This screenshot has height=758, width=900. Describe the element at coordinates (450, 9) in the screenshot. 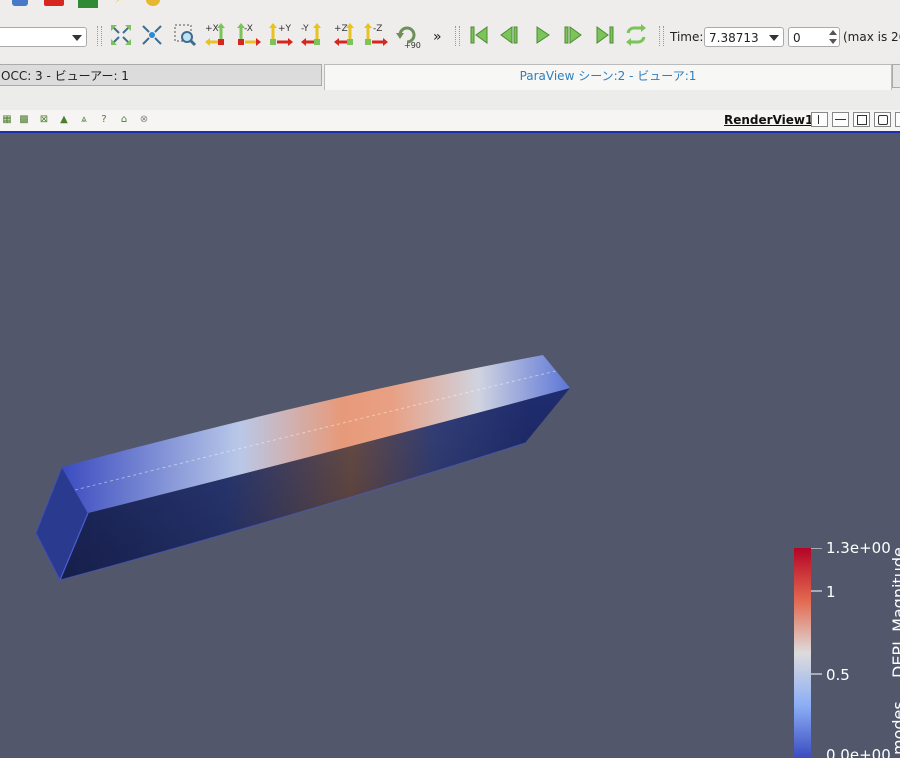

I see `upper-toolbar-strip: ⚡` at that location.